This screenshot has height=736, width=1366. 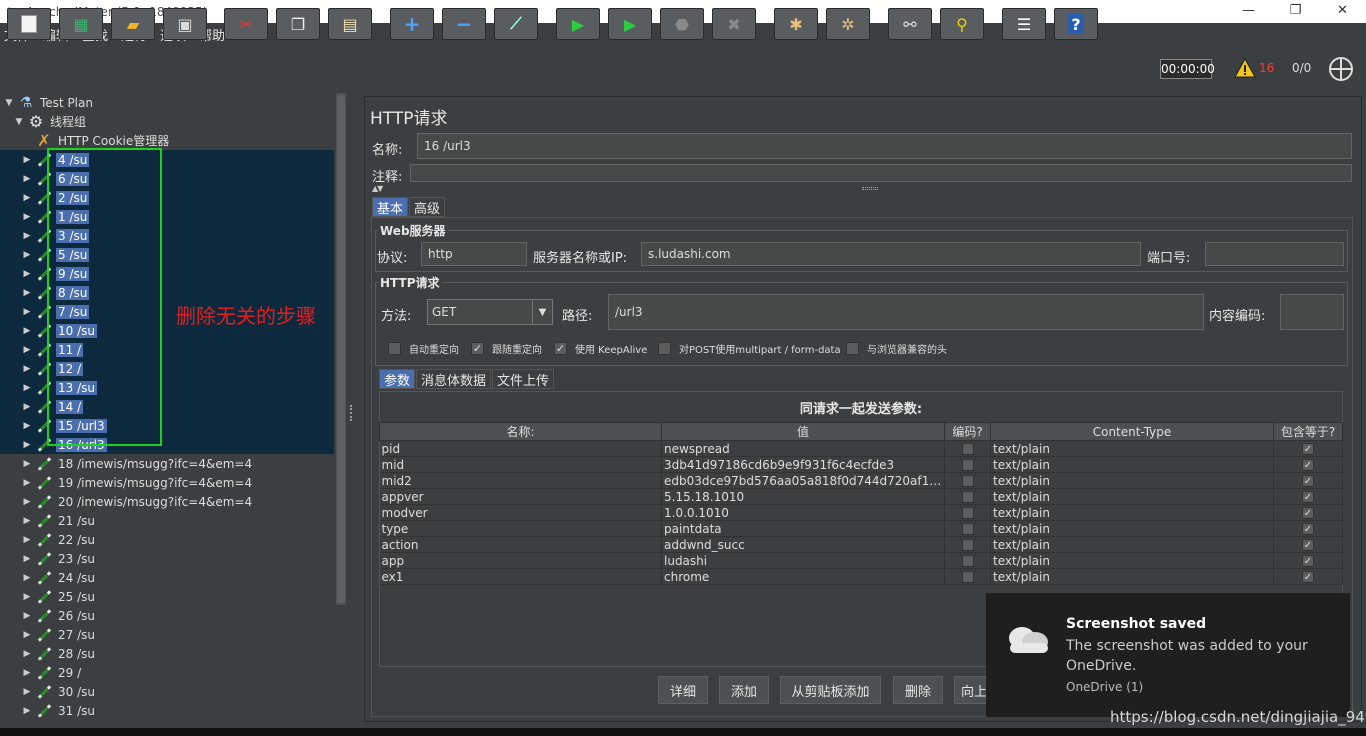 I want to click on param-name-cell: pid, so click(x=520, y=448).